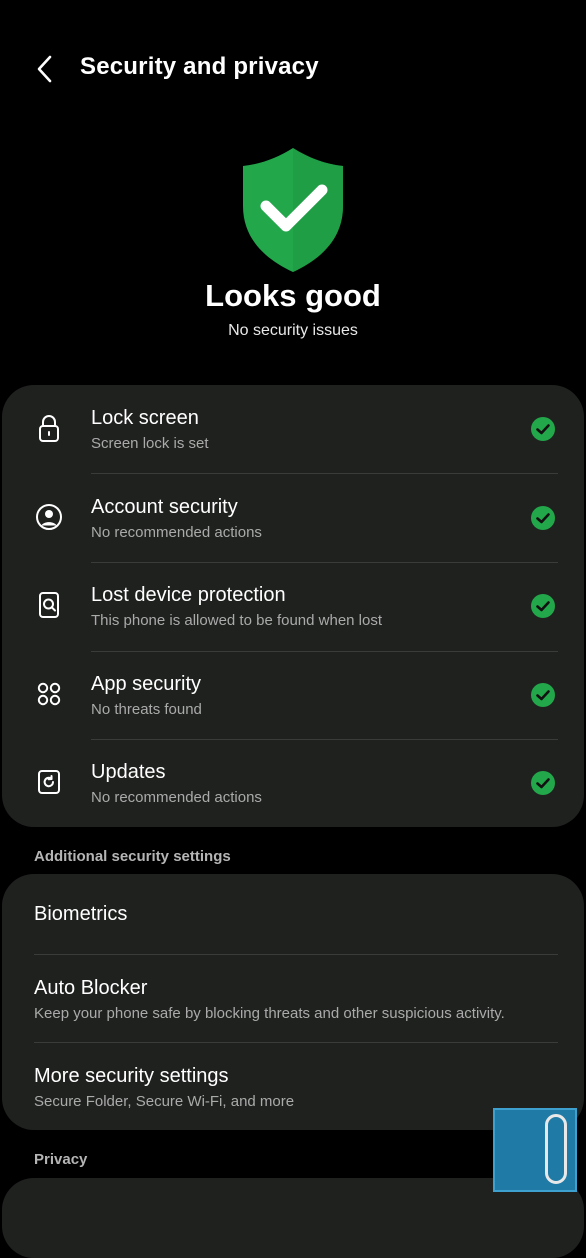 The width and height of the screenshot is (586, 1258). Describe the element at coordinates (128, 772) in the screenshot. I see `updates-label: Updates` at that location.